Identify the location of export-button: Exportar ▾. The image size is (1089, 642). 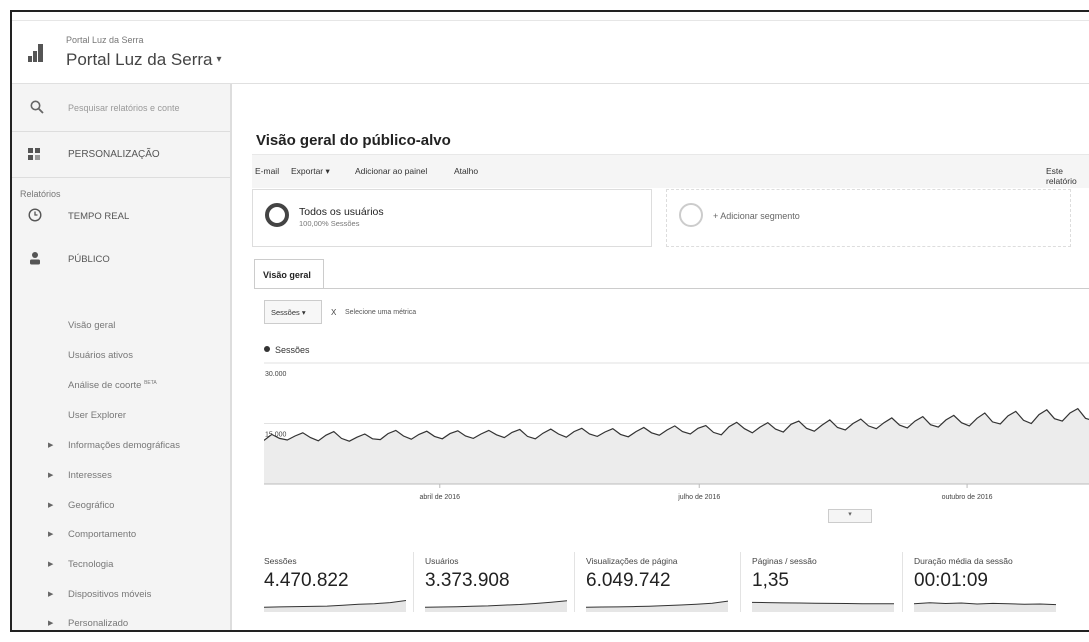
(310, 171).